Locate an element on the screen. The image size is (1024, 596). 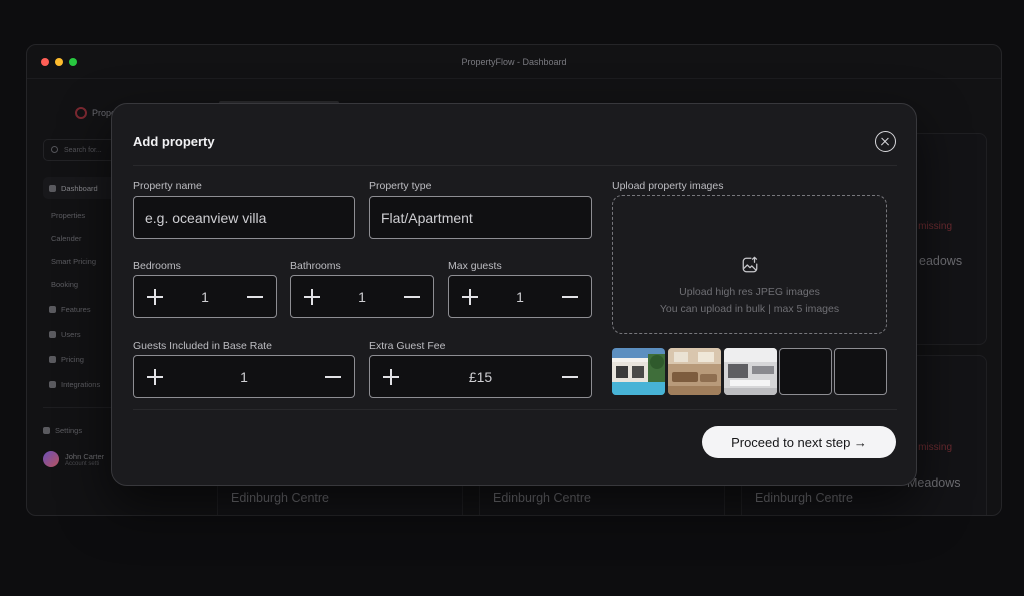
user-info: John Carter Account setti is located at coordinates (84, 459).